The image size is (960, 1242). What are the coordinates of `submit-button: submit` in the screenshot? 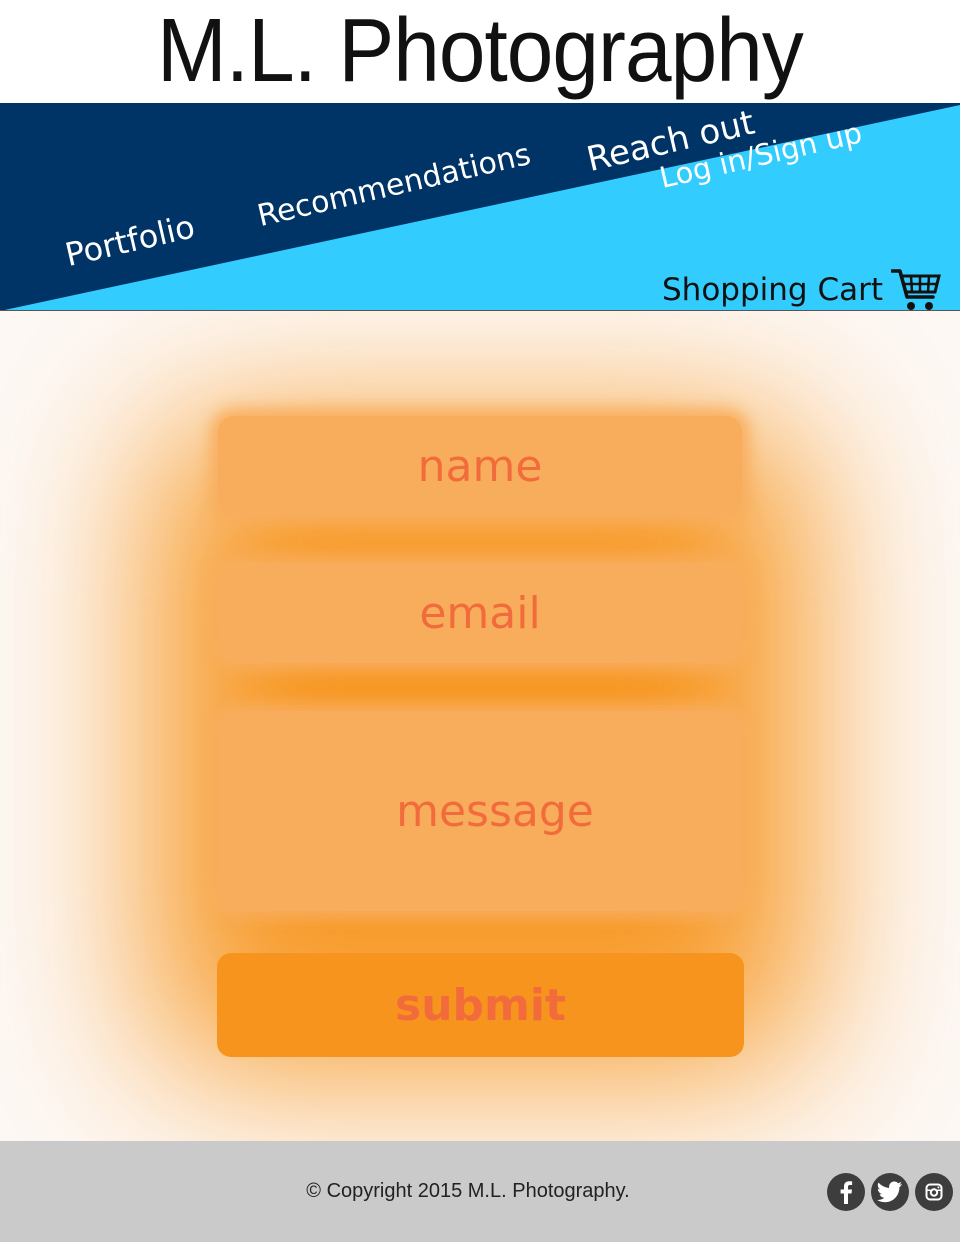 It's located at (480, 1005).